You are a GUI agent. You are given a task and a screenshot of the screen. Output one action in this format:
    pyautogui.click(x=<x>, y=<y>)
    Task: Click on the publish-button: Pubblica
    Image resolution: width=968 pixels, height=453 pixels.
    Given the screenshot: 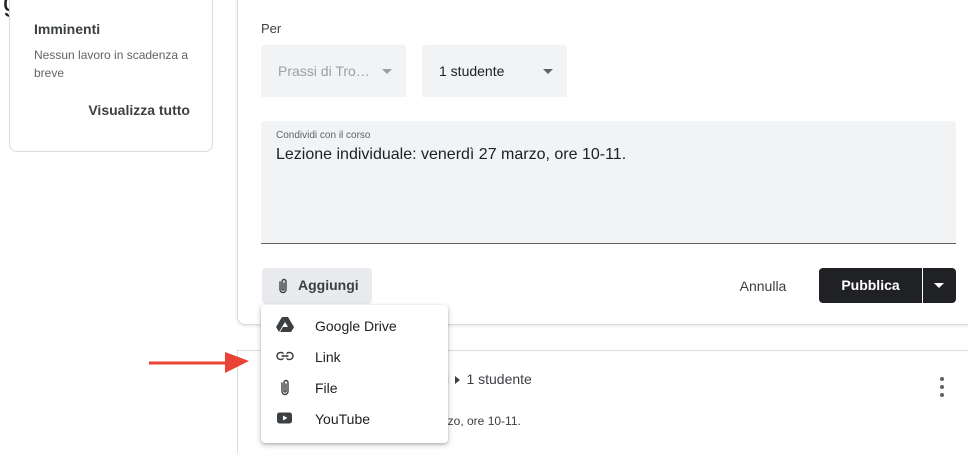 What is the action you would take?
    pyautogui.click(x=870, y=285)
    